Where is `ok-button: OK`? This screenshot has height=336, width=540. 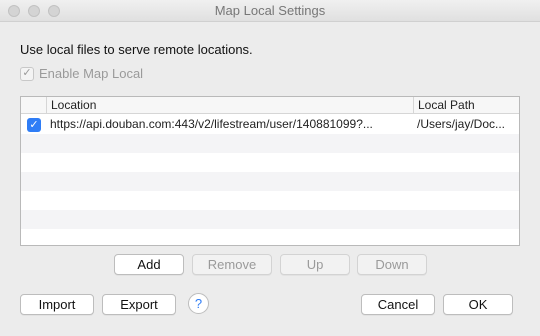 ok-button: OK is located at coordinates (478, 304).